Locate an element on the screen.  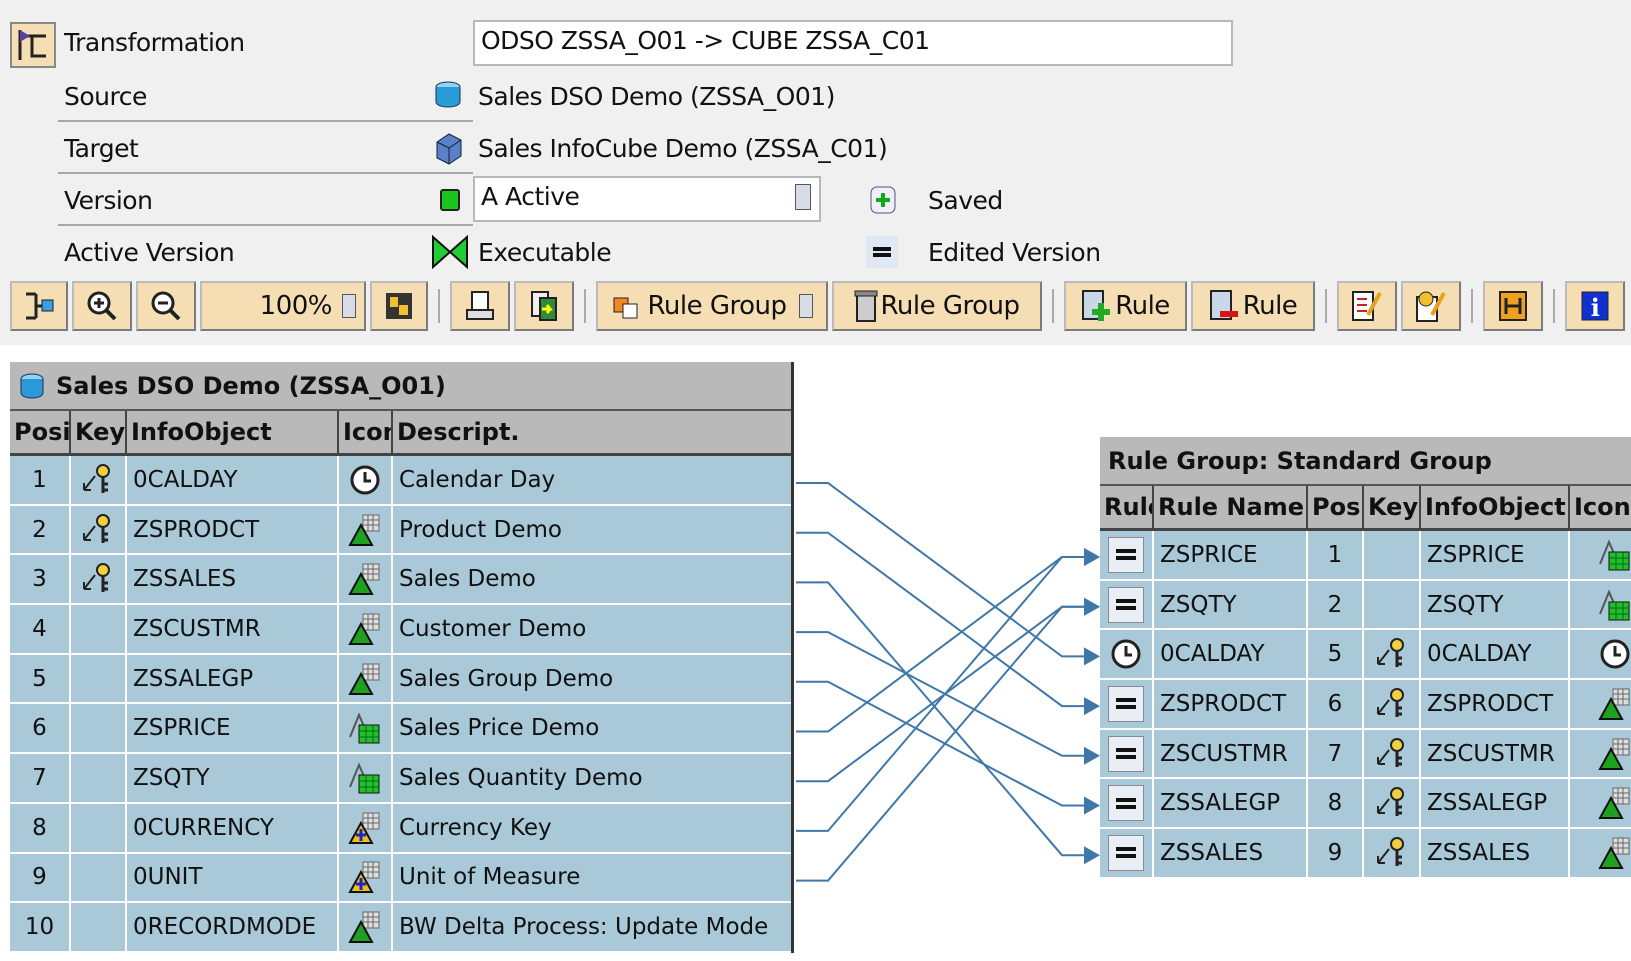
position-cell: 10 is located at coordinates (40, 927).